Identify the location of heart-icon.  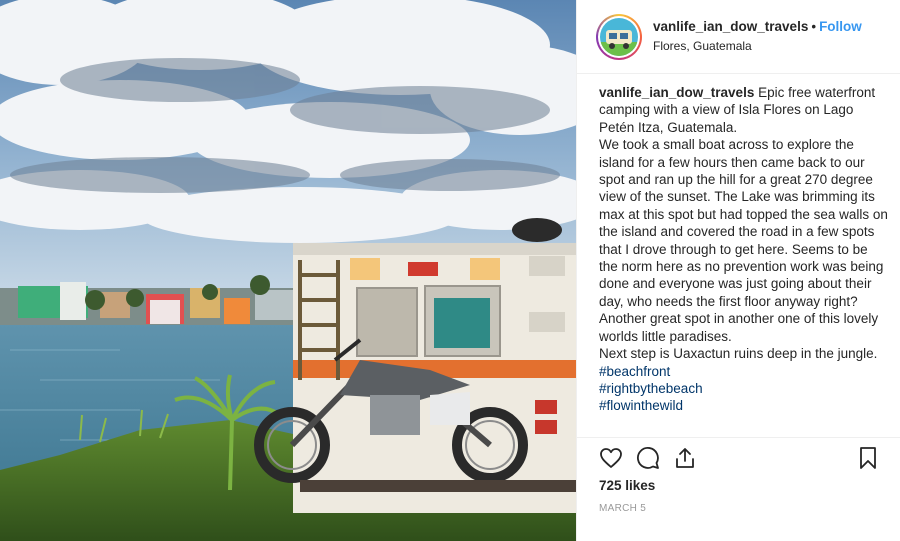
(611, 458).